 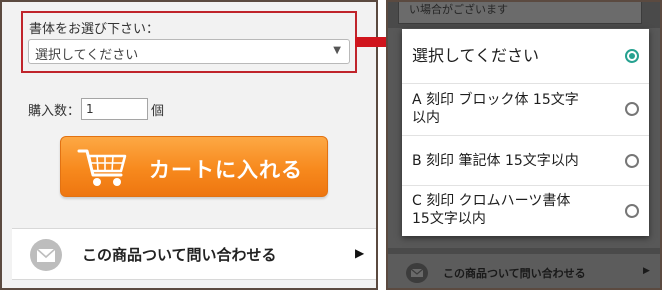 I want to click on font-select-value: 選択してください, so click(x=87, y=55).